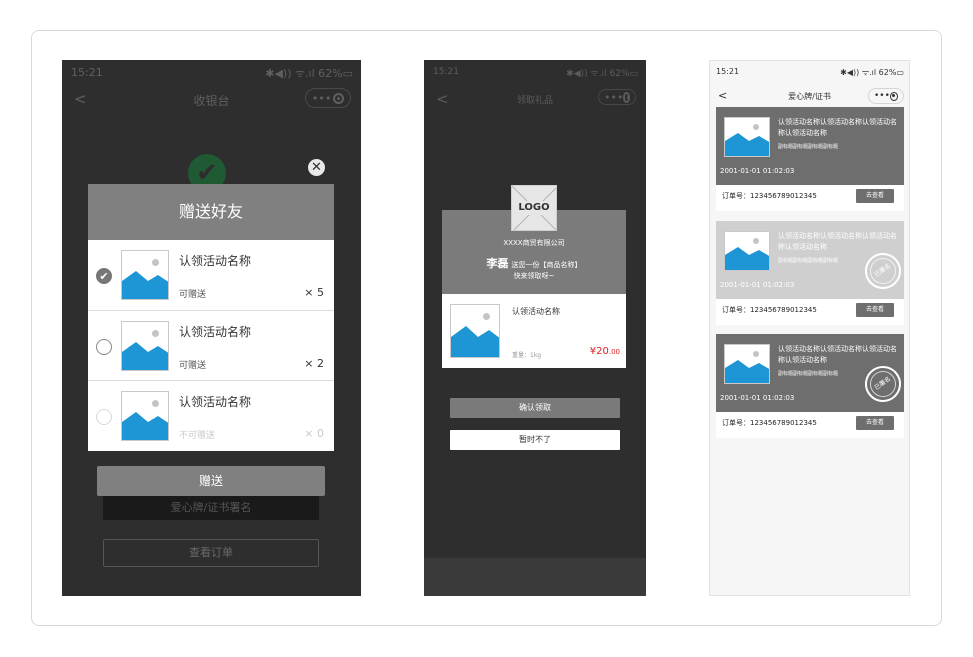 Image resolution: width=973 pixels, height=657 pixels. Describe the element at coordinates (104, 347) in the screenshot. I see `radio-icon` at that location.